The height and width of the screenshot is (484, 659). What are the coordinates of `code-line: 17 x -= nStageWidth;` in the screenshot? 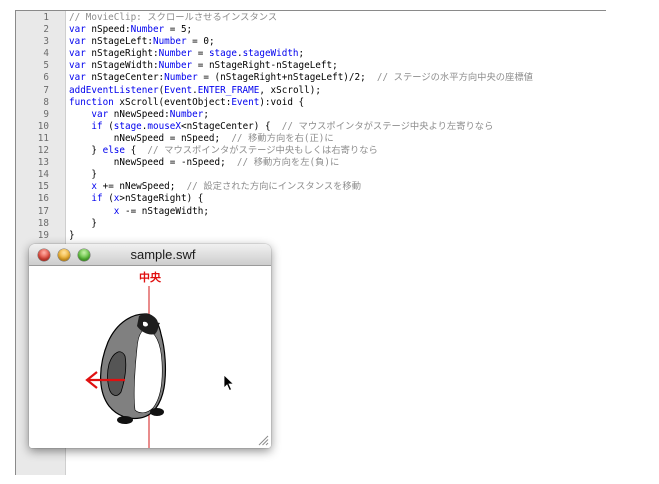 It's located at (311, 212).